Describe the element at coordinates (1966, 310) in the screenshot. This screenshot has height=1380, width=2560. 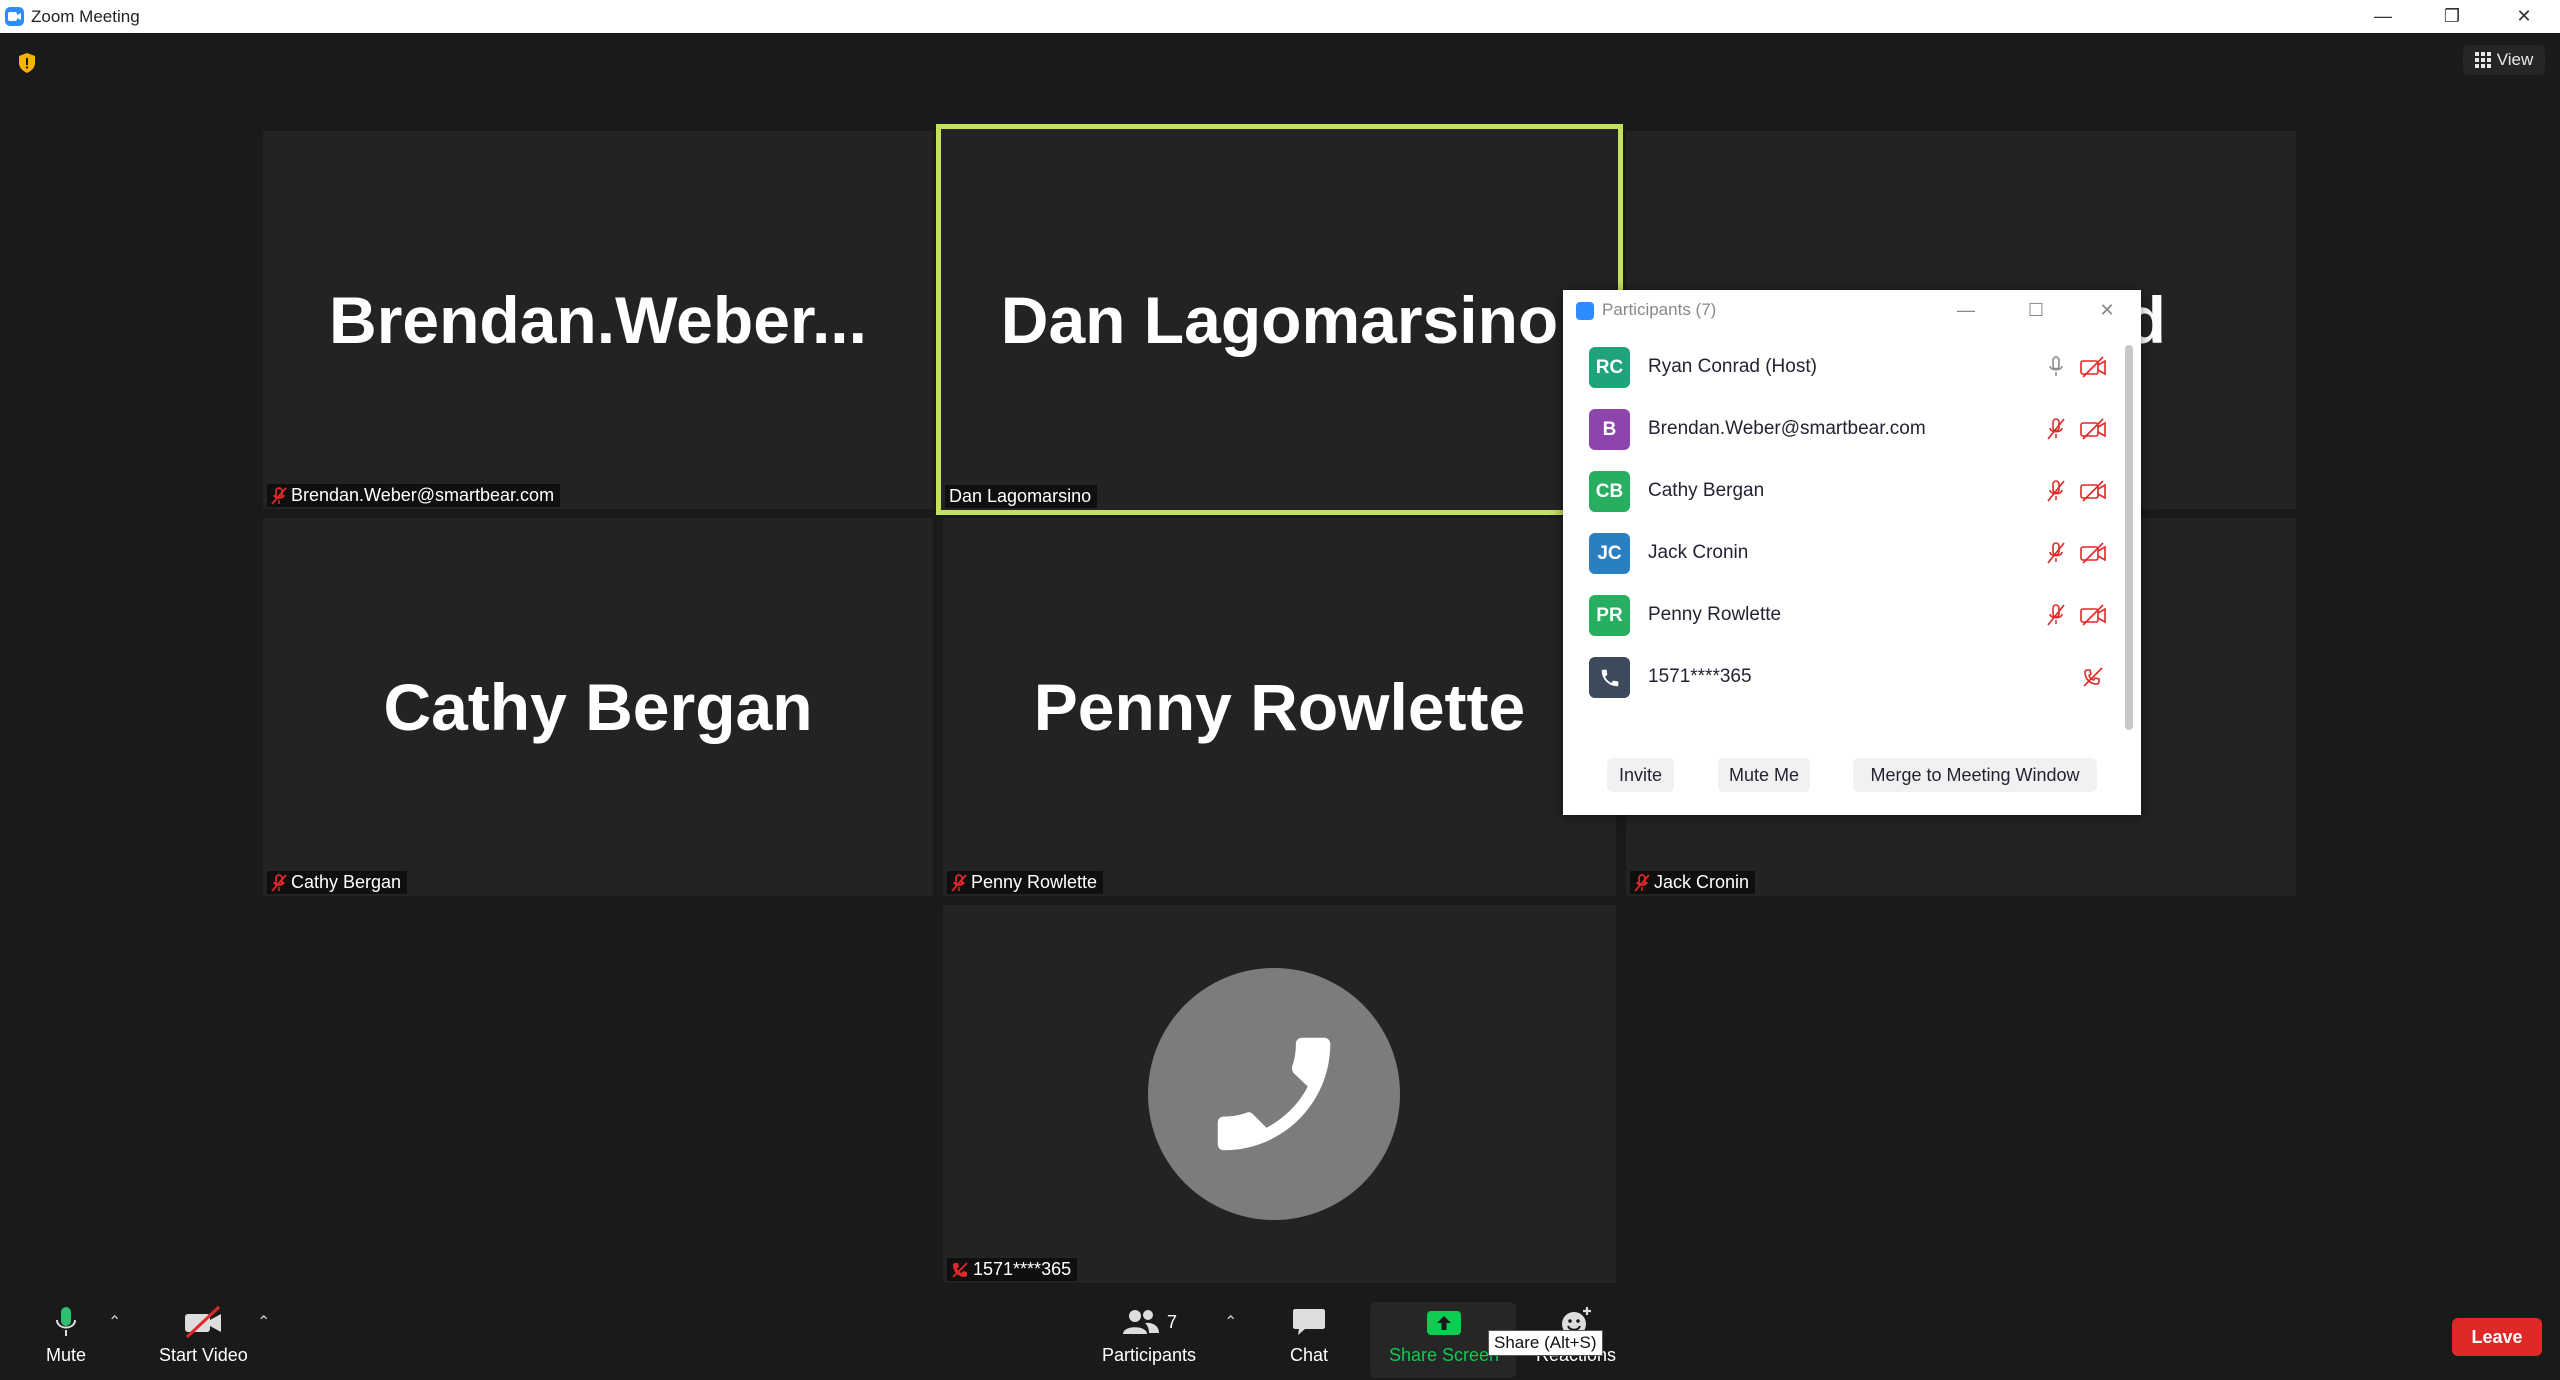
I see `panel-minimize-button: —` at that location.